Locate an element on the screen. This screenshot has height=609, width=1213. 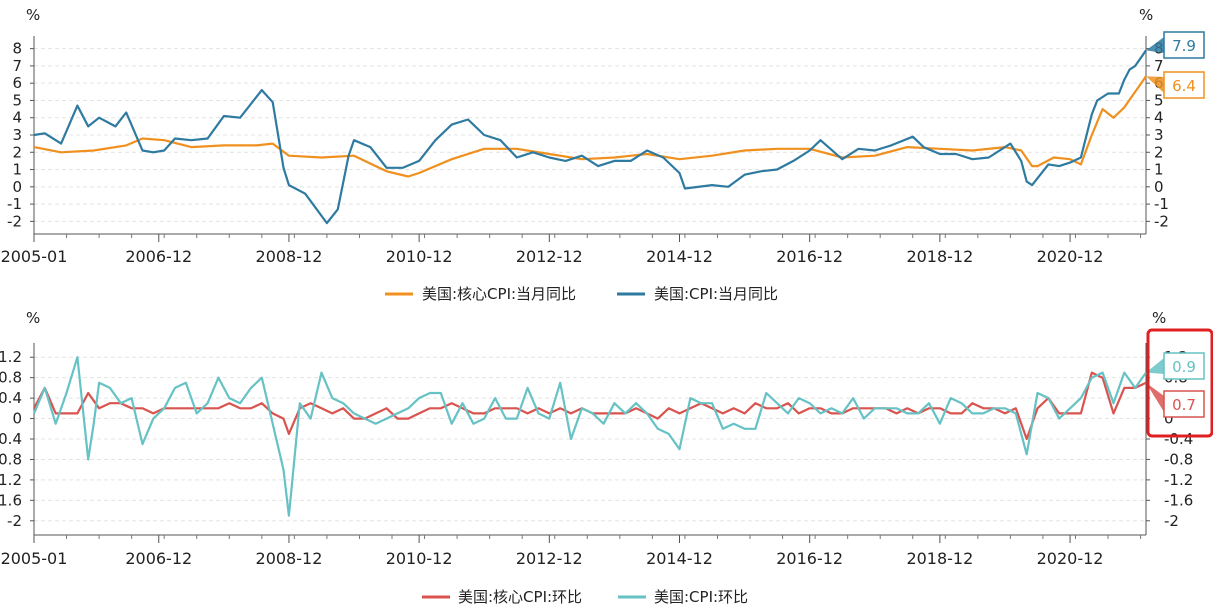
legend-label-cpi-mom: 美国:CPI:环比 is located at coordinates (701, 597).